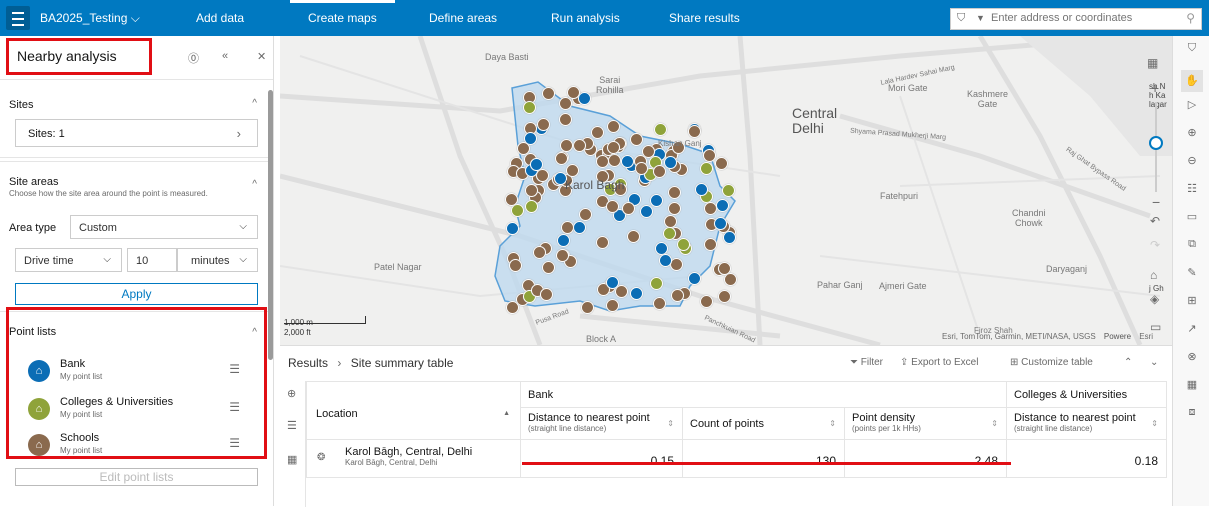 The height and width of the screenshot is (507, 1209). Describe the element at coordinates (193, 58) in the screenshot. I see `help-icon: ⓪` at that location.